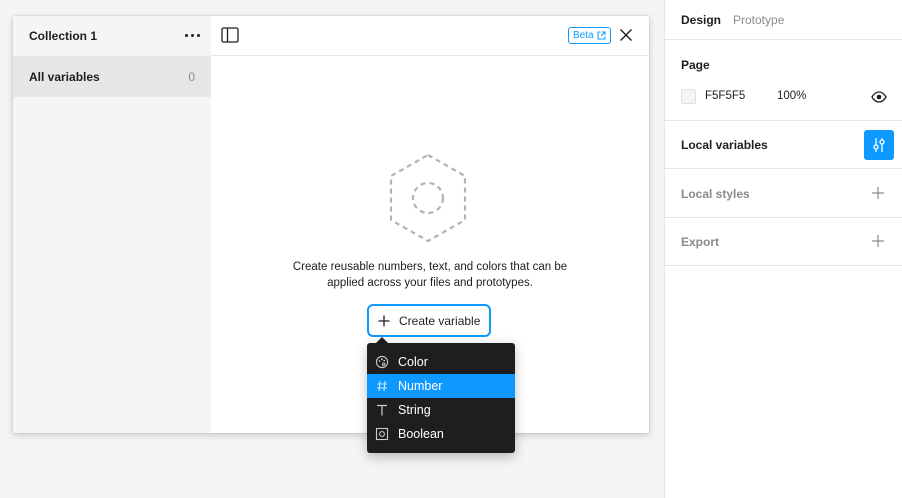 Image resolution: width=902 pixels, height=498 pixels. I want to click on menu-item-number: Number, so click(441, 386).